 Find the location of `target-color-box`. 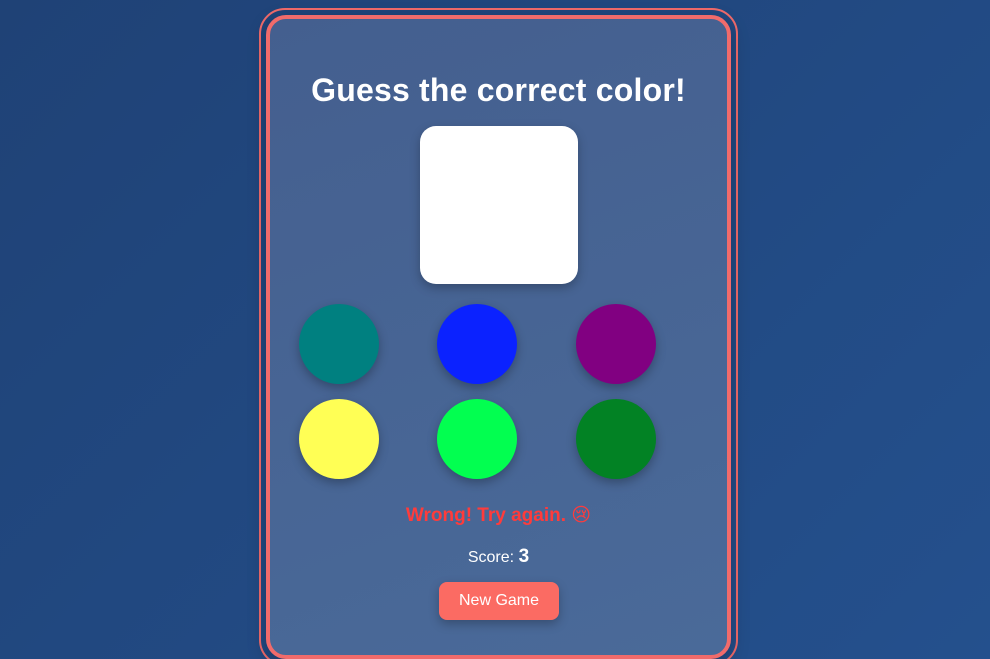

target-color-box is located at coordinates (499, 205).